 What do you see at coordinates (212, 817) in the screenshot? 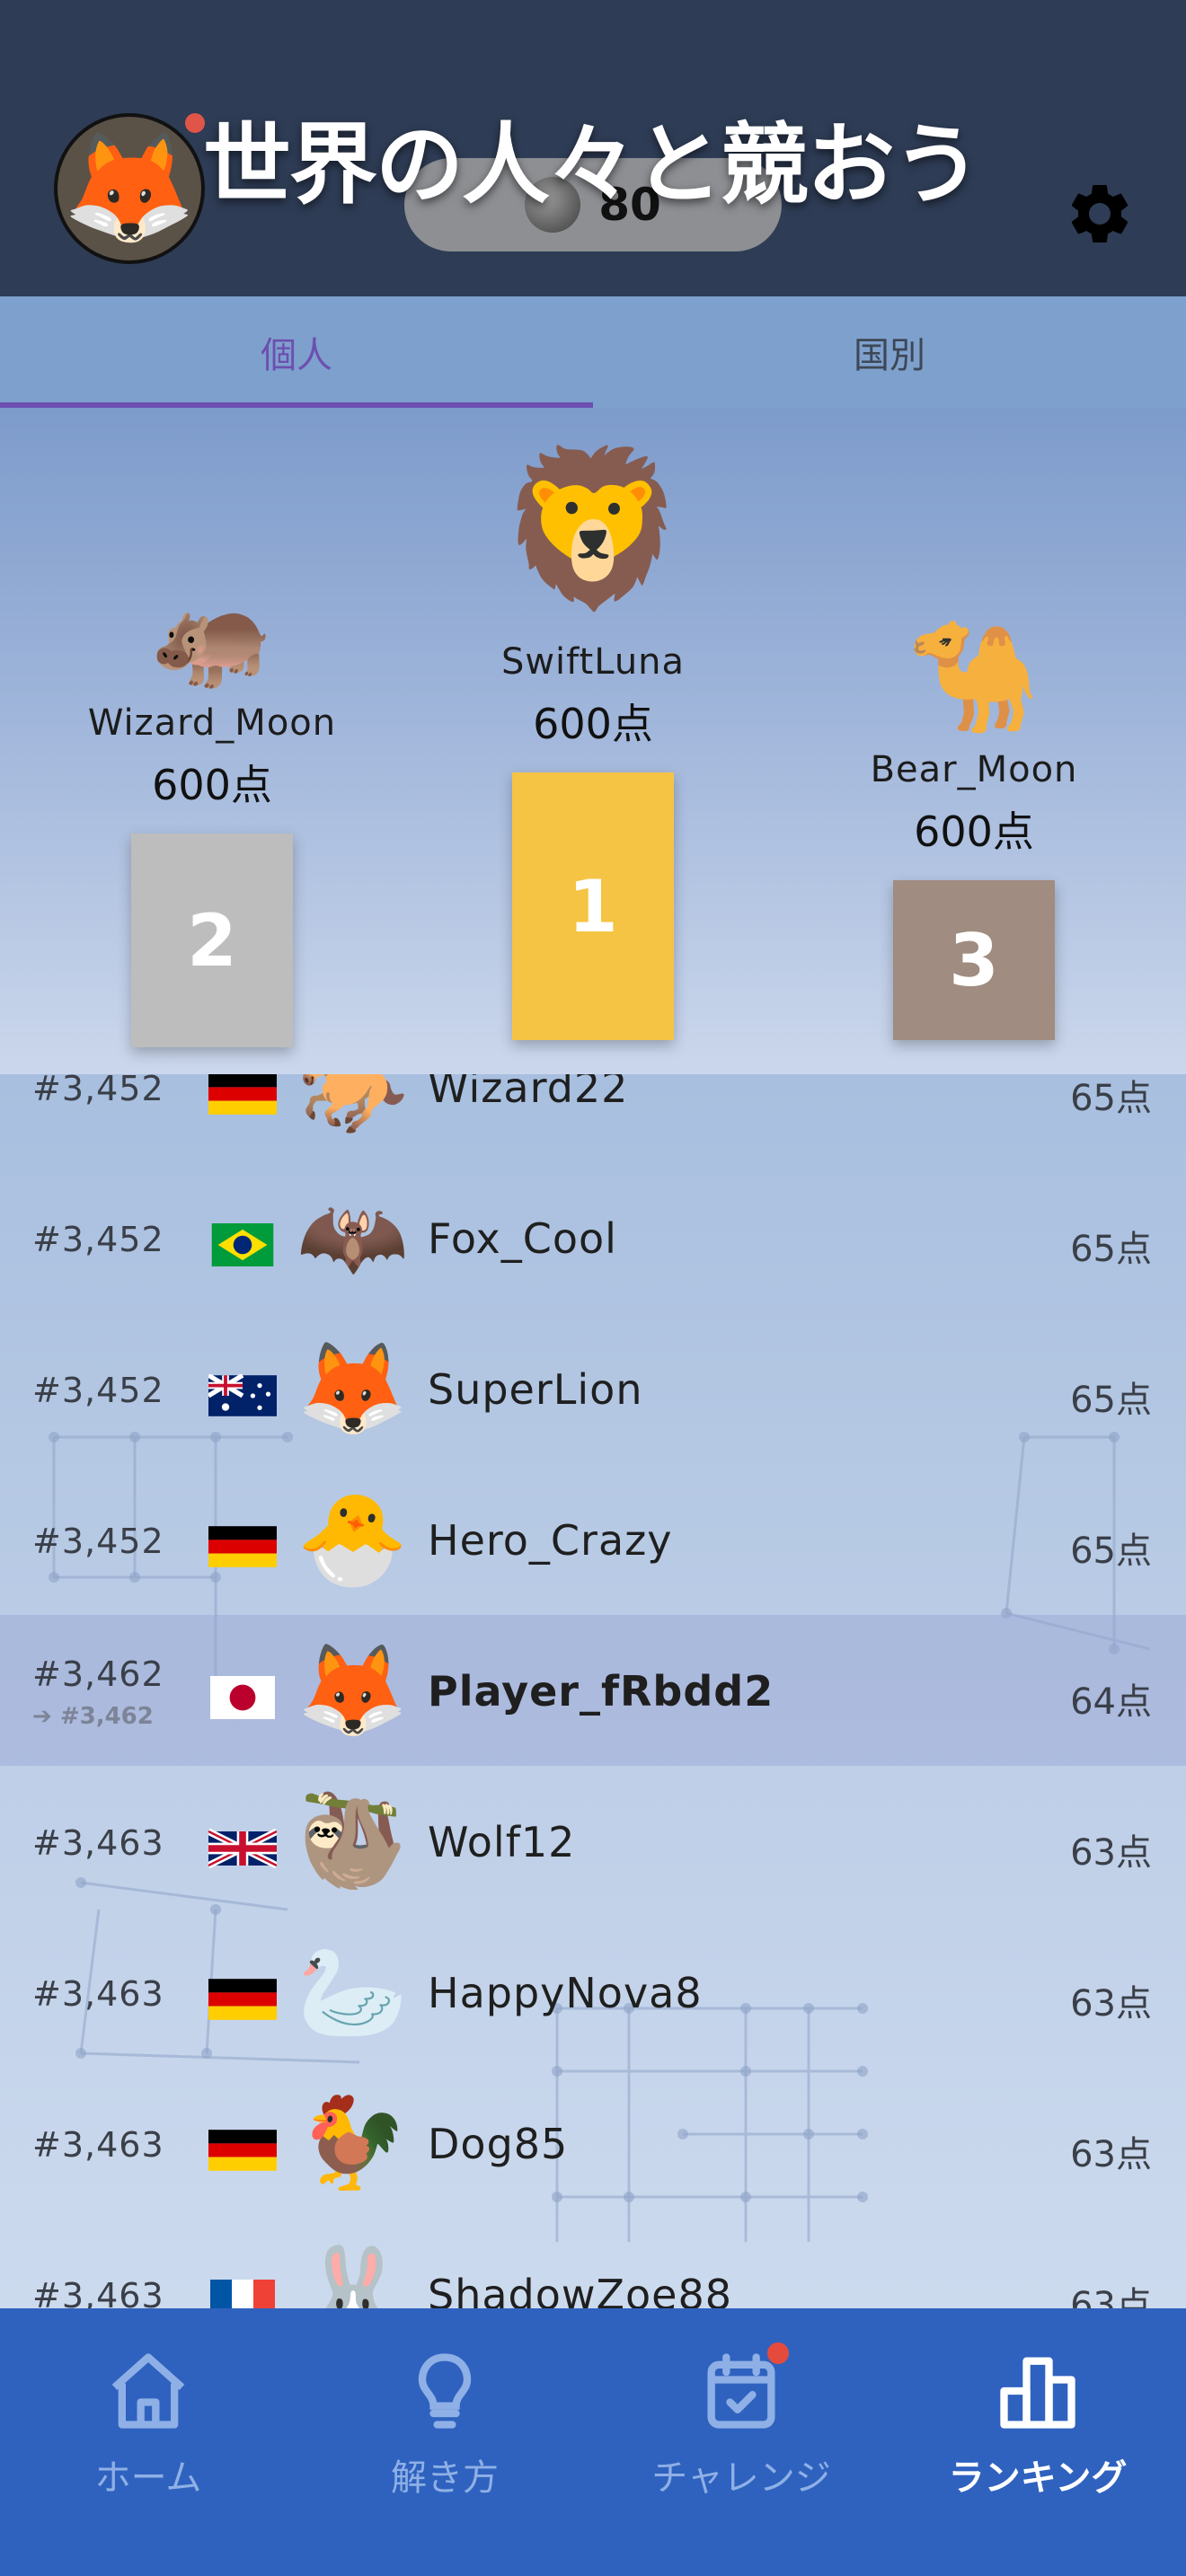
I see `podium-second: 🦛 Wizard_Moon 600点 2` at bounding box center [212, 817].